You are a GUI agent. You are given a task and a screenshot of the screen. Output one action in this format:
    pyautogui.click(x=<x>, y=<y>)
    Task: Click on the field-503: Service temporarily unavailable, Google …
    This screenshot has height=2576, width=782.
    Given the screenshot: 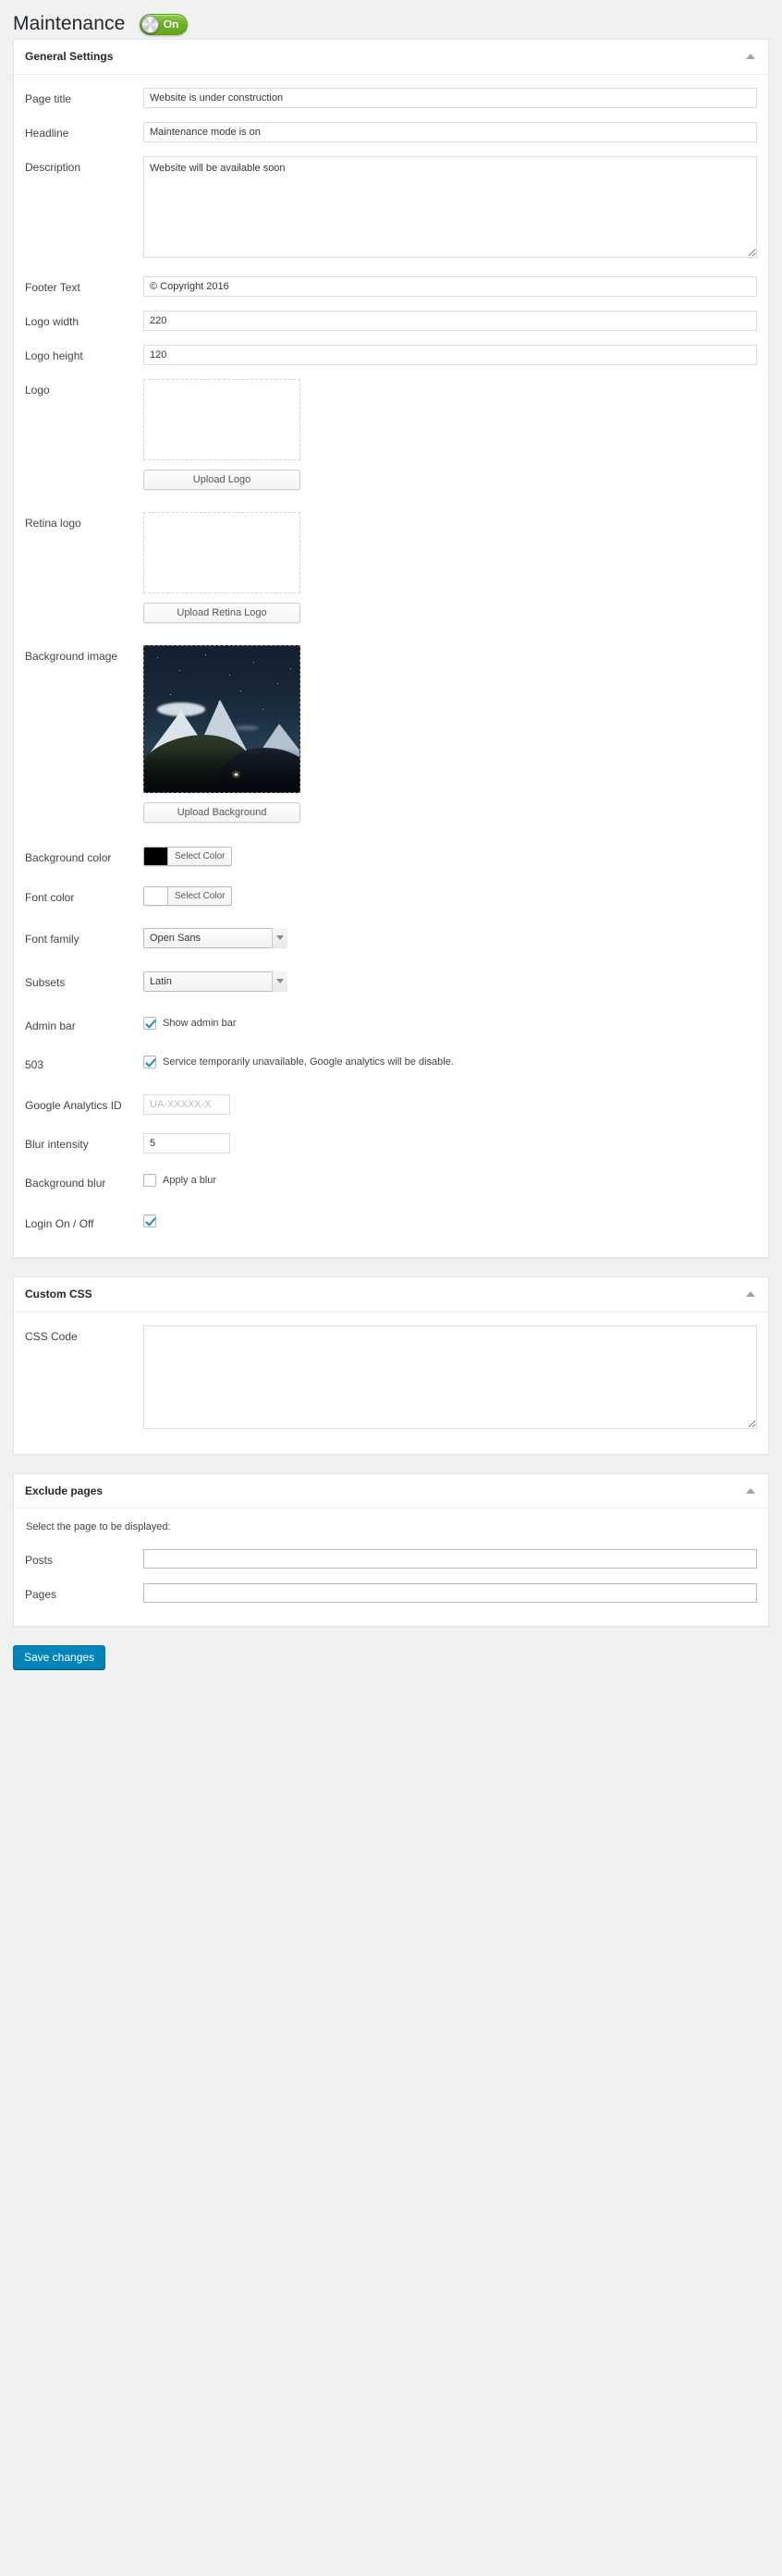 What is the action you would take?
    pyautogui.click(x=450, y=1061)
    